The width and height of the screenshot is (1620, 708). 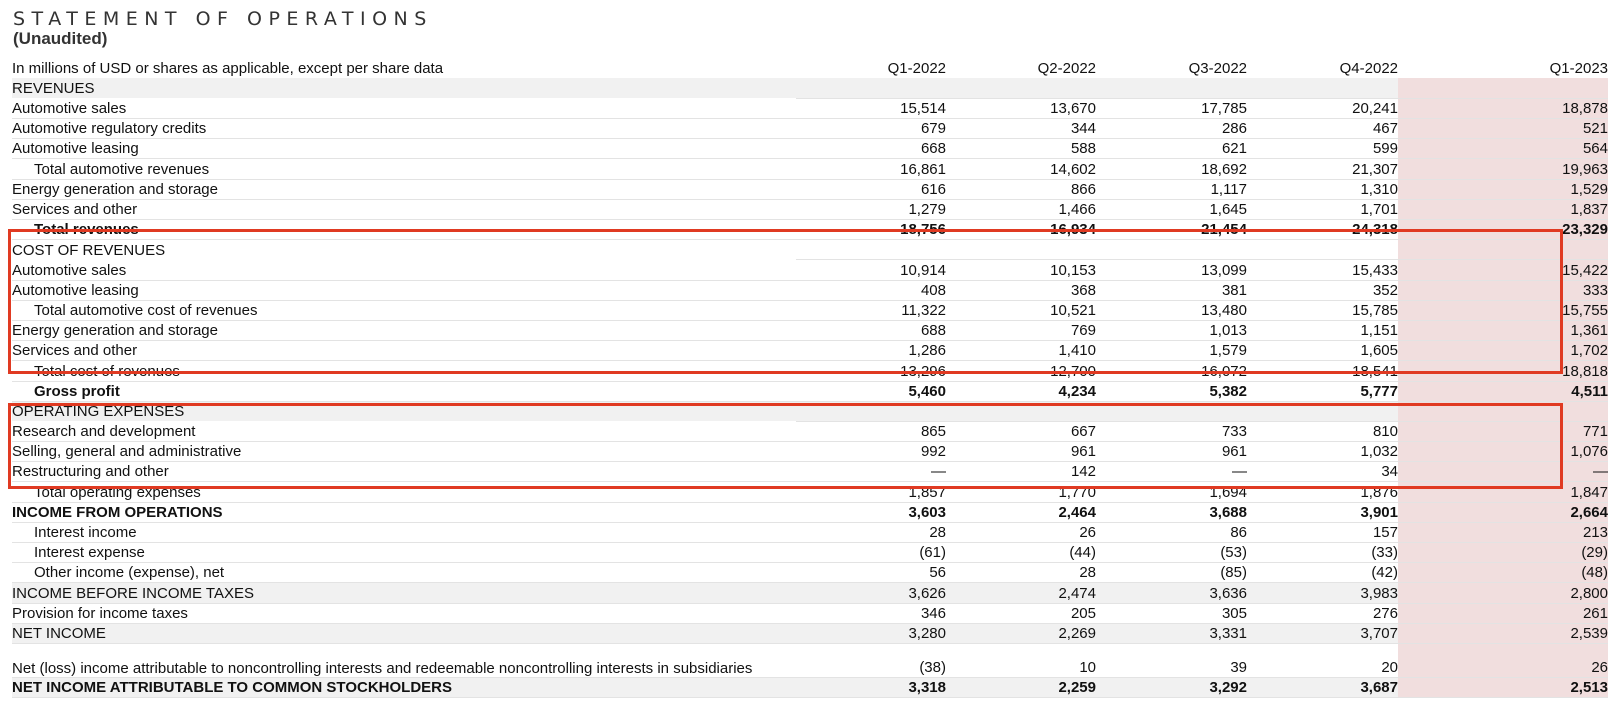 I want to click on value-cell: (48), so click(x=1503, y=573).